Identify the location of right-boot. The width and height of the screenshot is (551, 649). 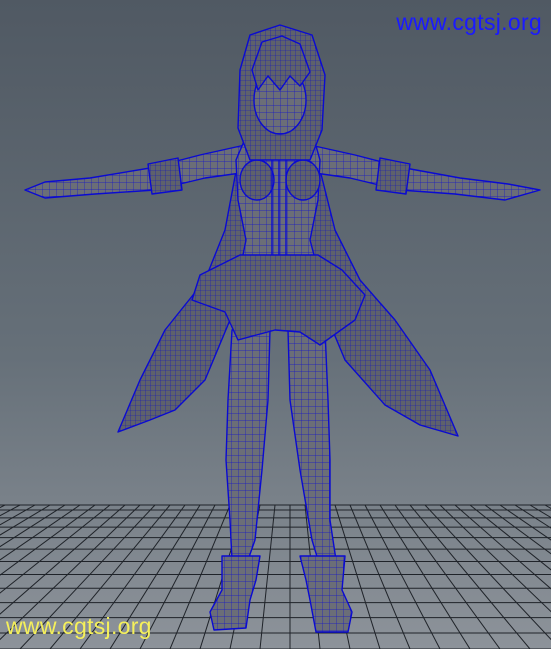
(326, 594).